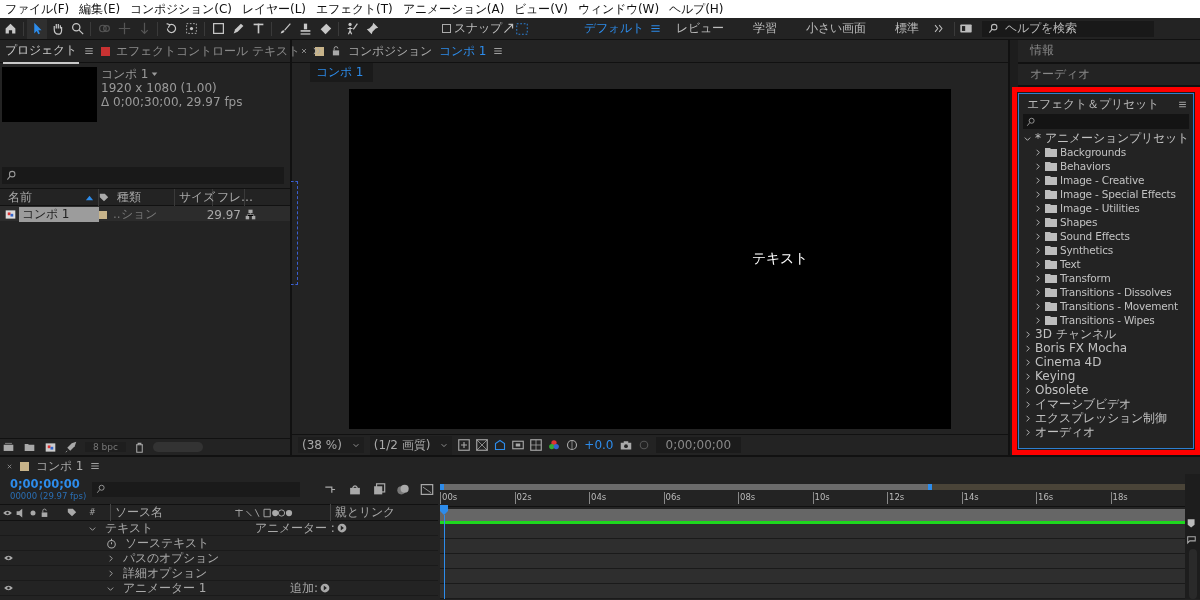  What do you see at coordinates (1070, 264) in the screenshot?
I see `effects-tree-item: Text` at bounding box center [1070, 264].